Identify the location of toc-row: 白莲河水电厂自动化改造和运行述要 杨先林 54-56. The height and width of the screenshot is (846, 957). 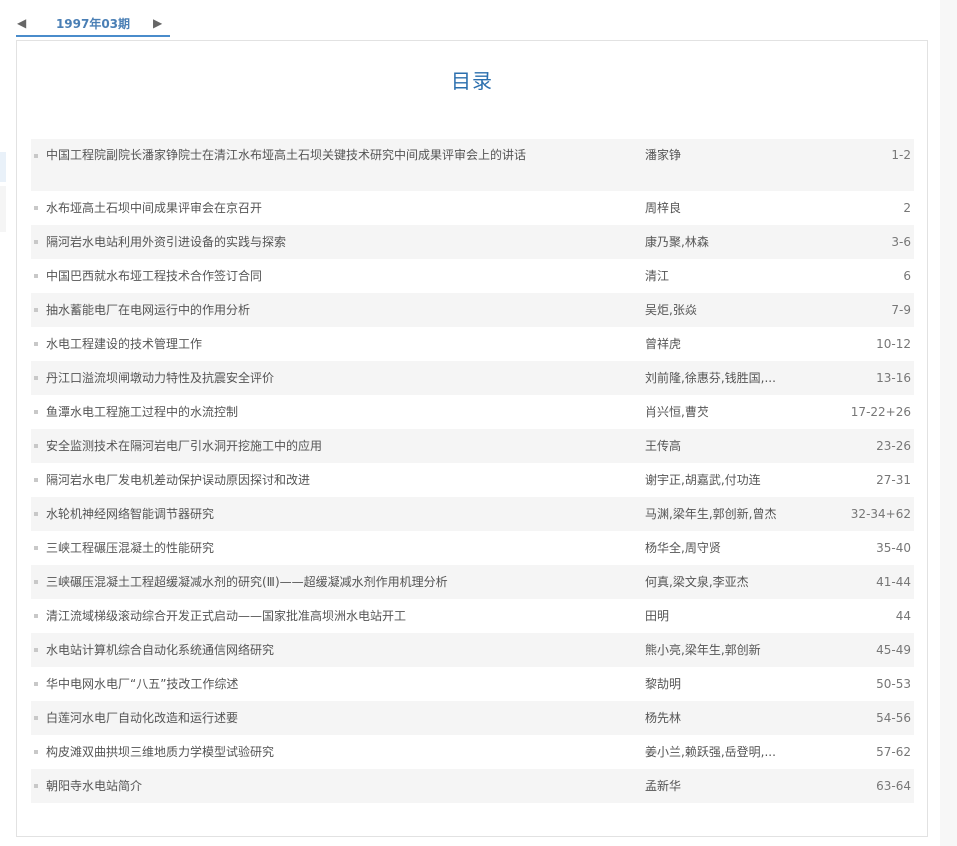
(472, 718).